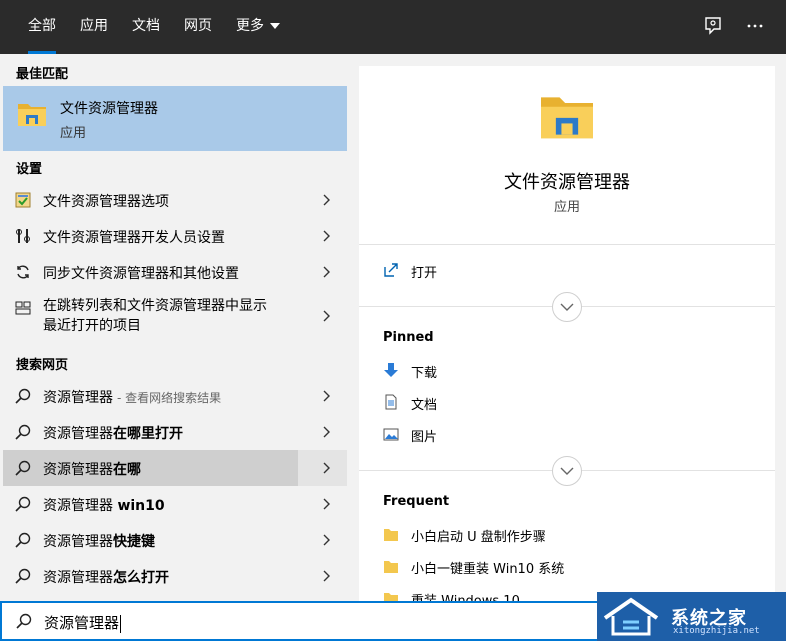 Image resolution: width=786 pixels, height=641 pixels. I want to click on settings-result: 文件资源管理器选项, so click(175, 200).